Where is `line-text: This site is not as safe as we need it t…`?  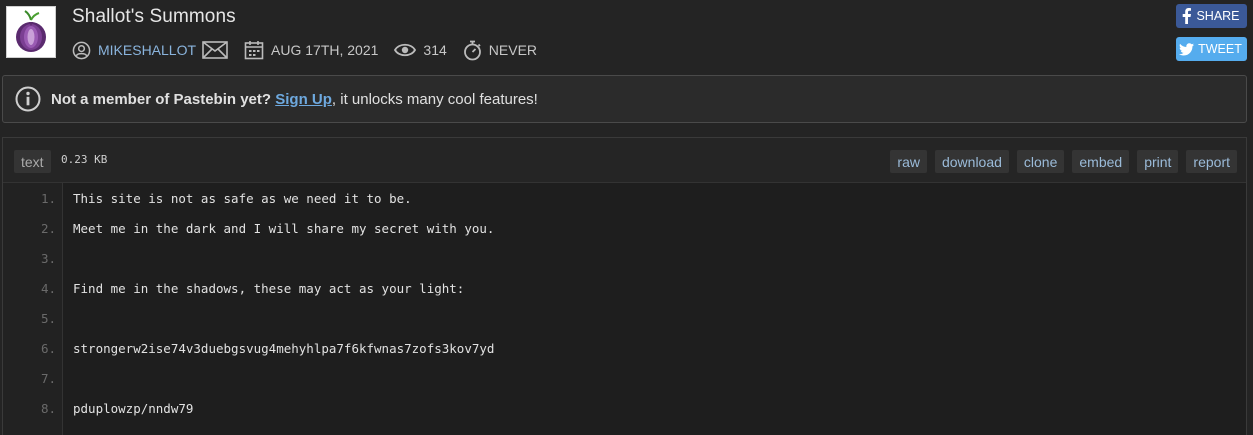
line-text: This site is not as safe as we need it t… is located at coordinates (242, 198).